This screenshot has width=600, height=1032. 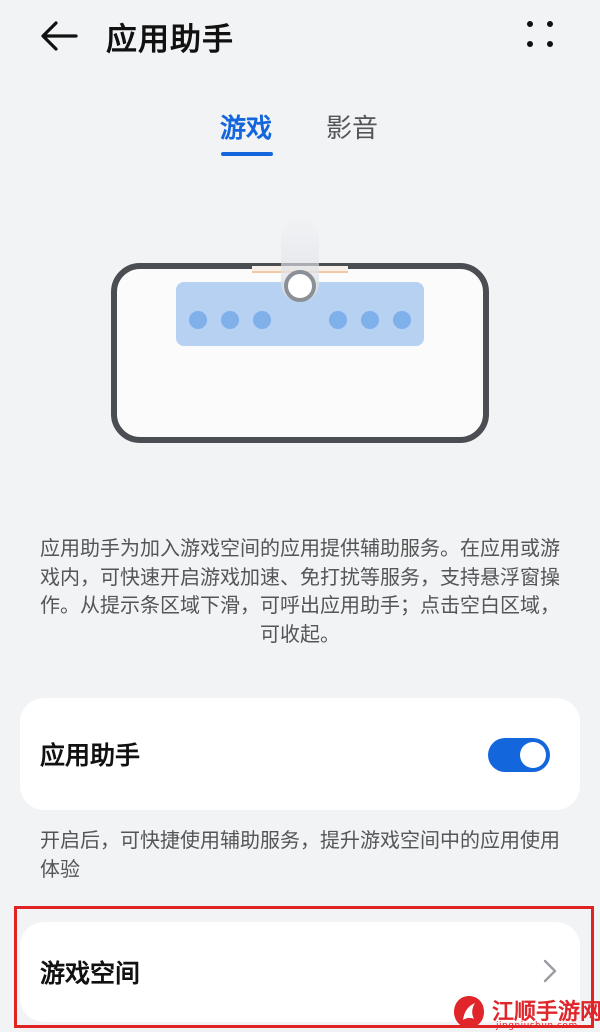 What do you see at coordinates (246, 126) in the screenshot?
I see `tab-game: 游戏` at bounding box center [246, 126].